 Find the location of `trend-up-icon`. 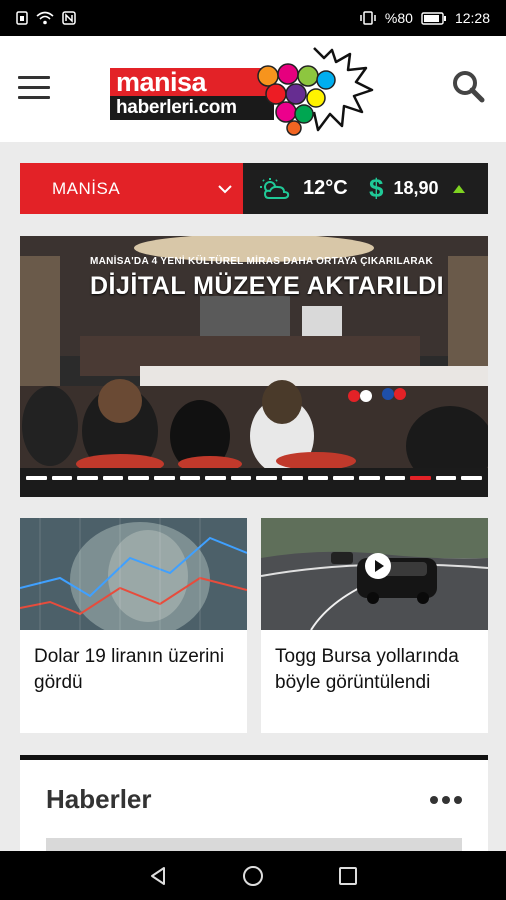

trend-up-icon is located at coordinates (458, 188).